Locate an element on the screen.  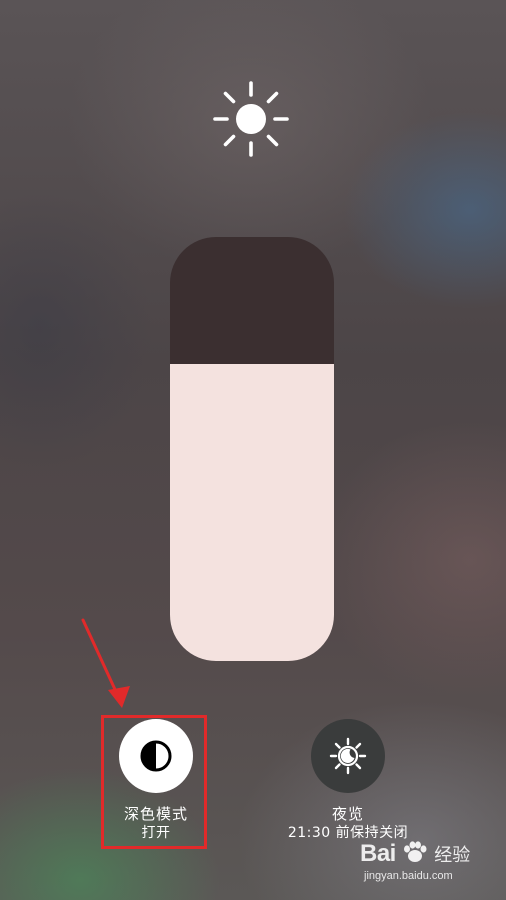
paw-icon is located at coordinates (415, 851).